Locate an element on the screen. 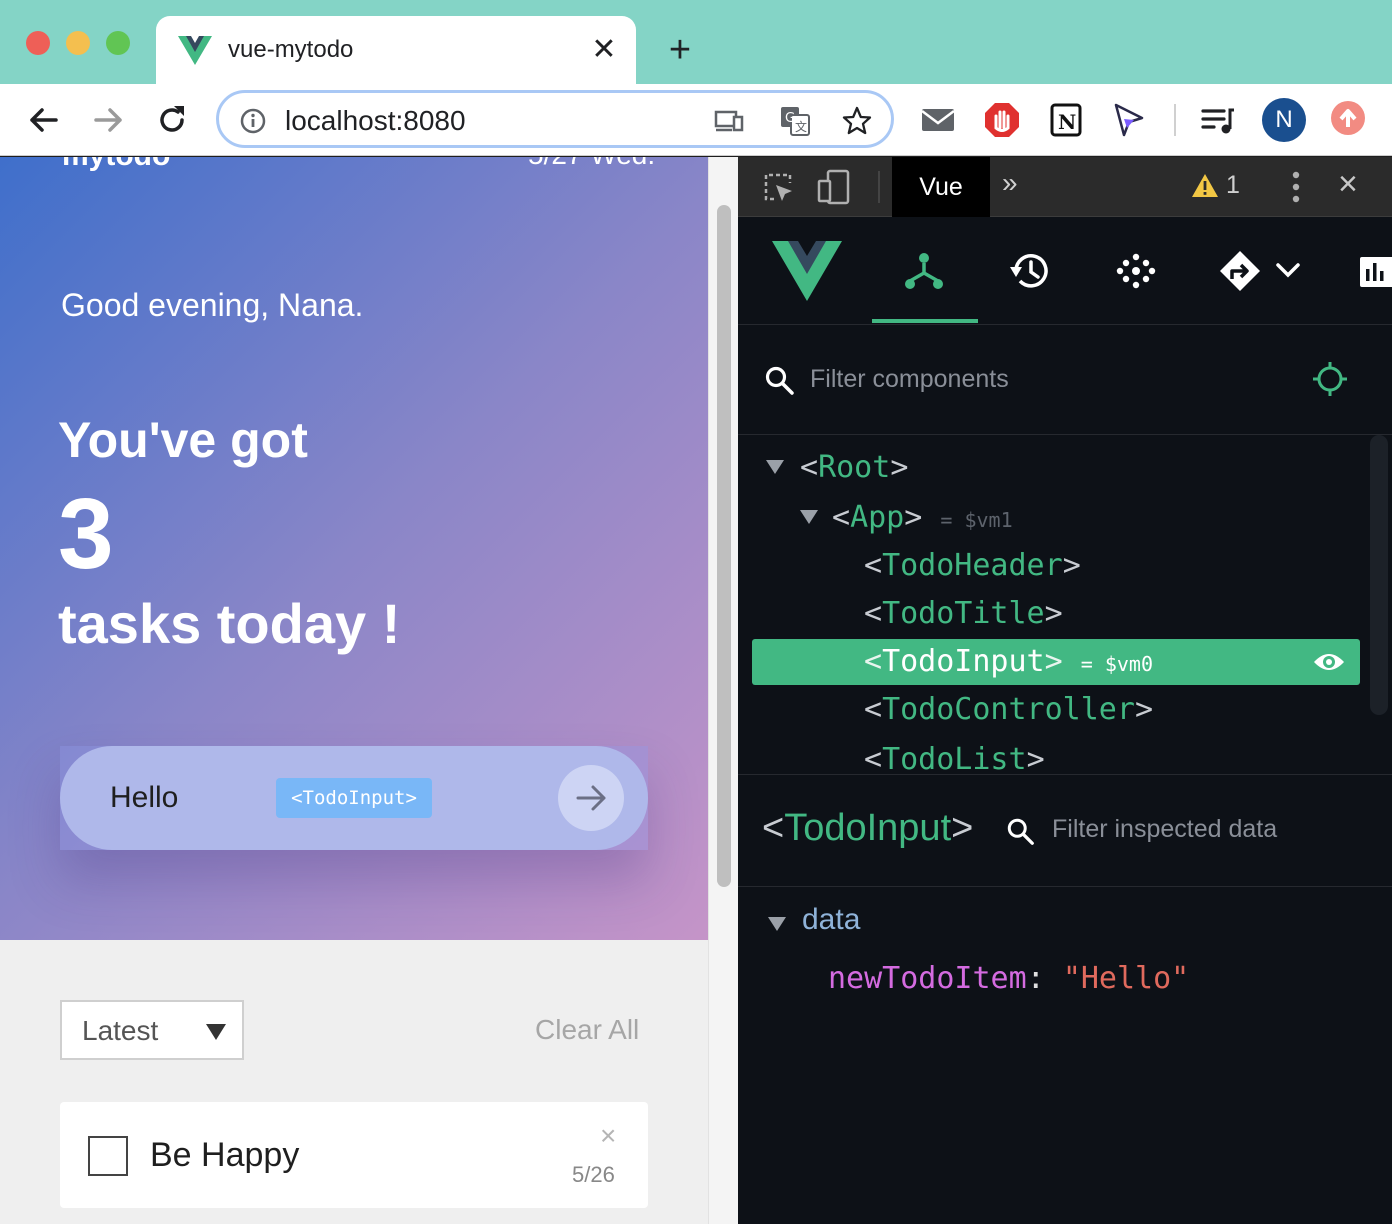  component-filter-bar: Filter components is located at coordinates (1065, 380).